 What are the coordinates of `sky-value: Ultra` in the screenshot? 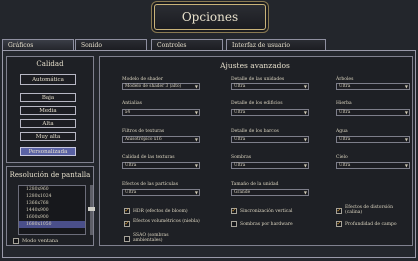 It's located at (345, 165).